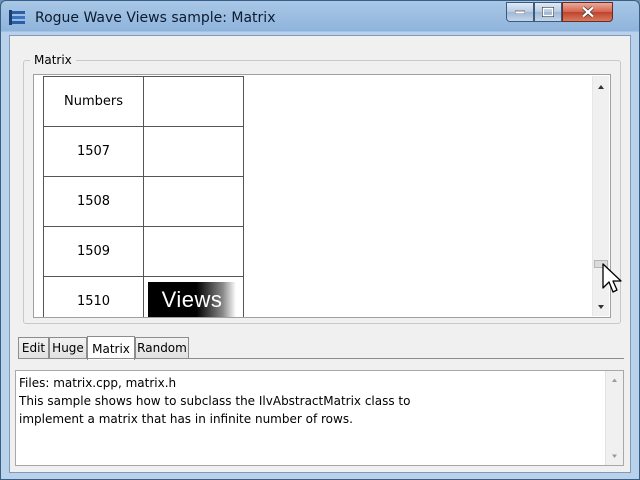  Describe the element at coordinates (17, 17) in the screenshot. I see `app-icon` at that location.